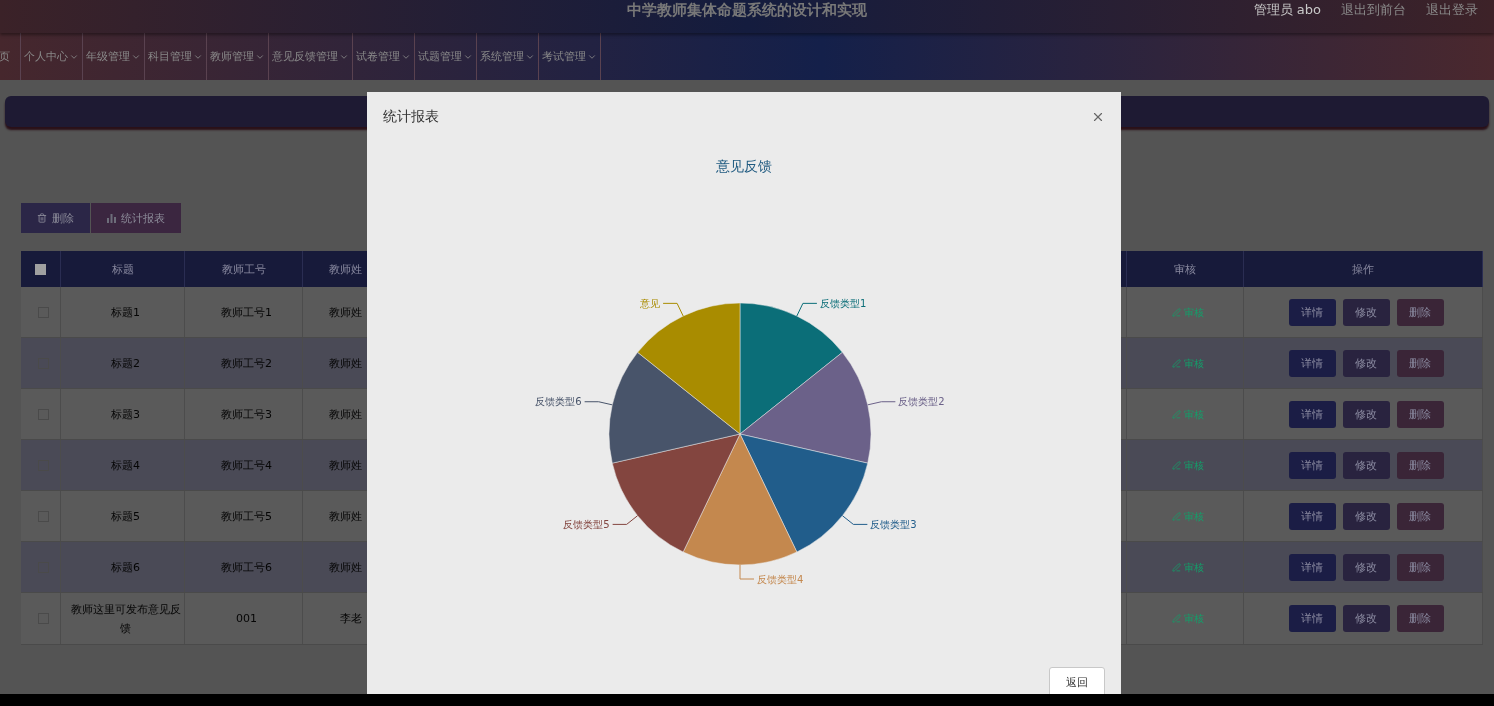 Image resolution: width=1494 pixels, height=706 pixels. What do you see at coordinates (1098, 117) in the screenshot?
I see `close-icon` at bounding box center [1098, 117].